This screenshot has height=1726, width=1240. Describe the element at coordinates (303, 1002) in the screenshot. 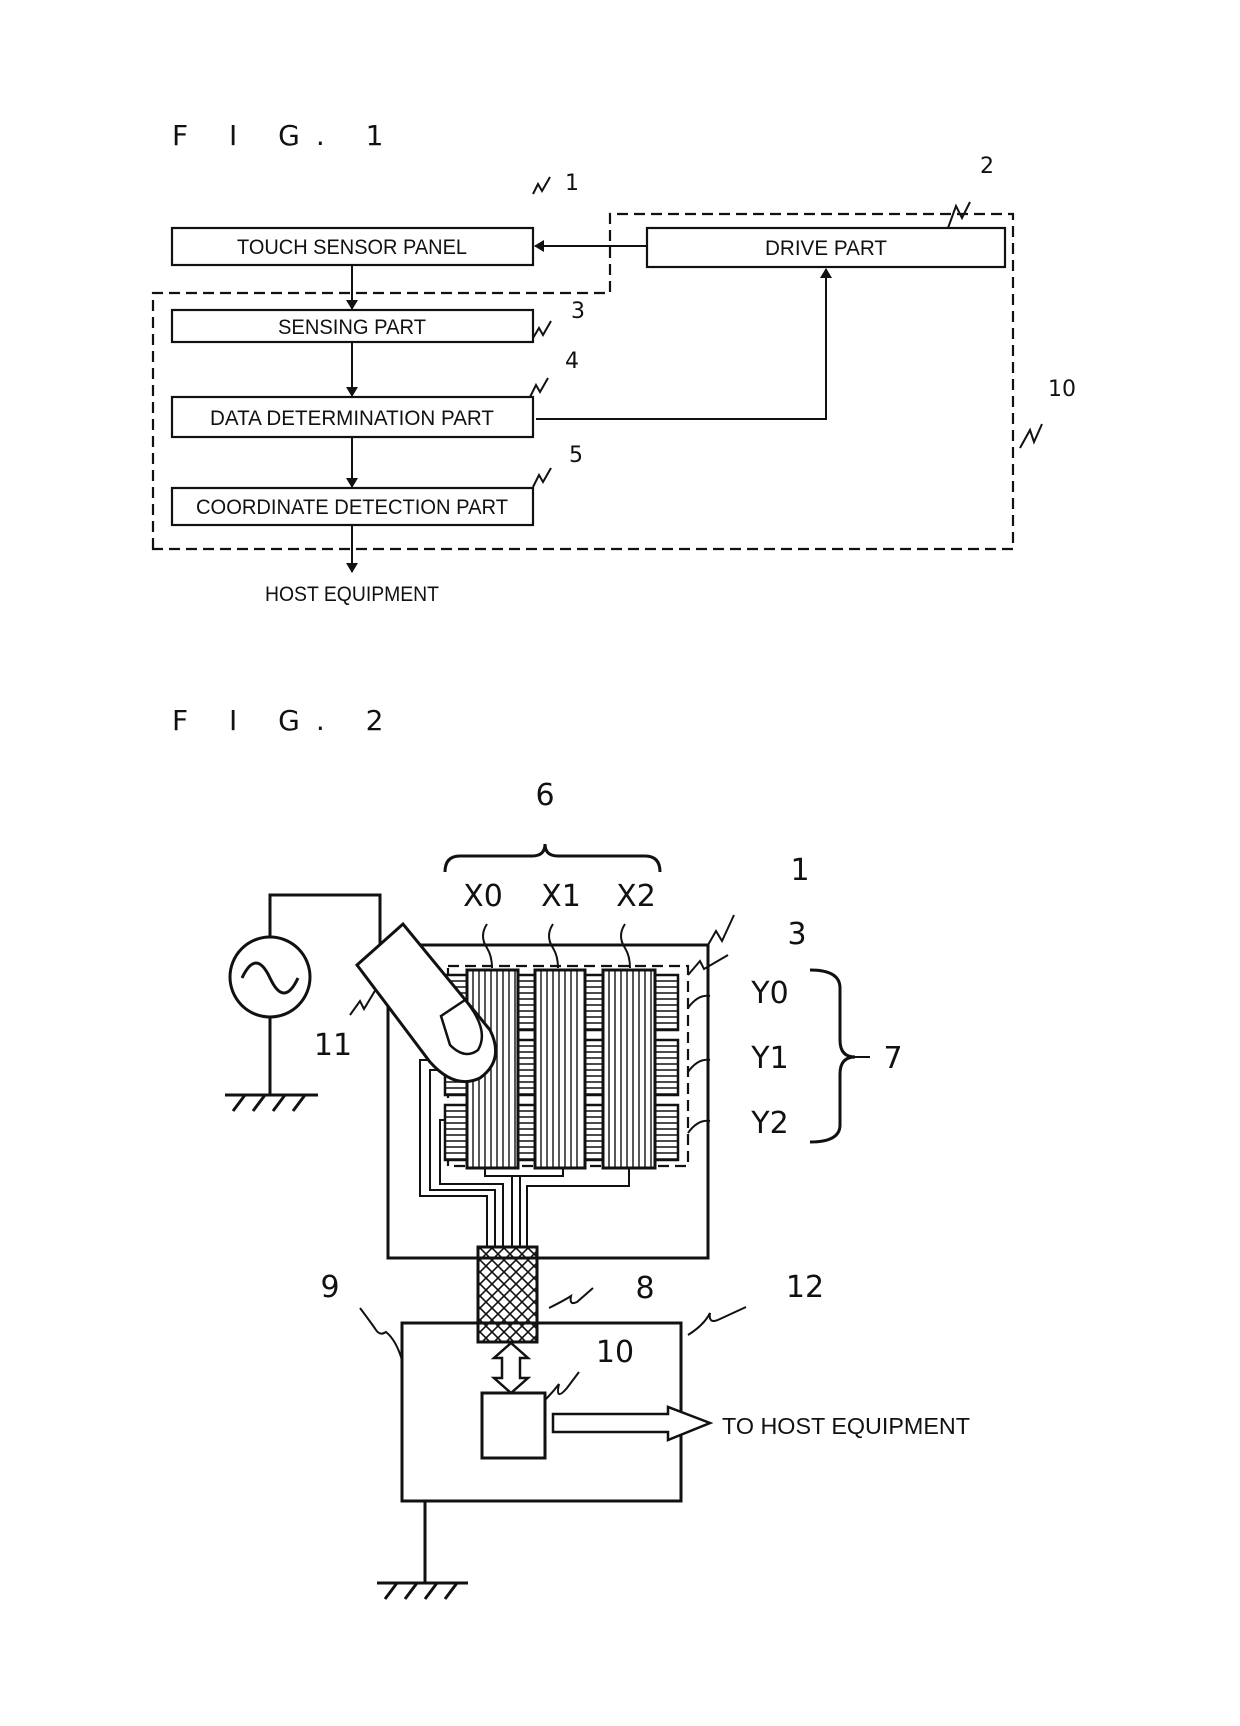

I see `ac-source` at that location.